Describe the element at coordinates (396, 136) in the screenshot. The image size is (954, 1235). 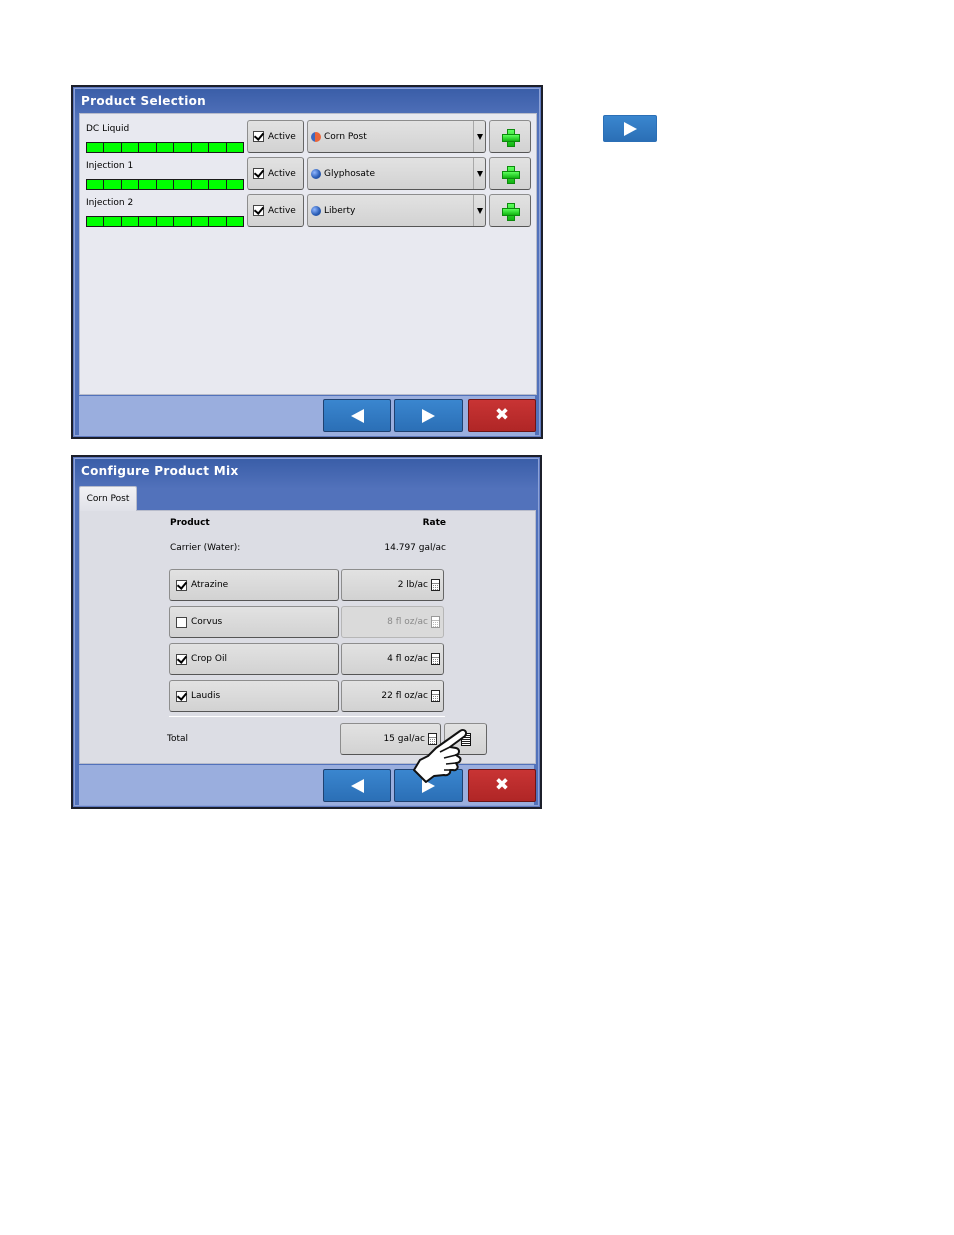
I see `product-dropdown: Corn Post` at that location.